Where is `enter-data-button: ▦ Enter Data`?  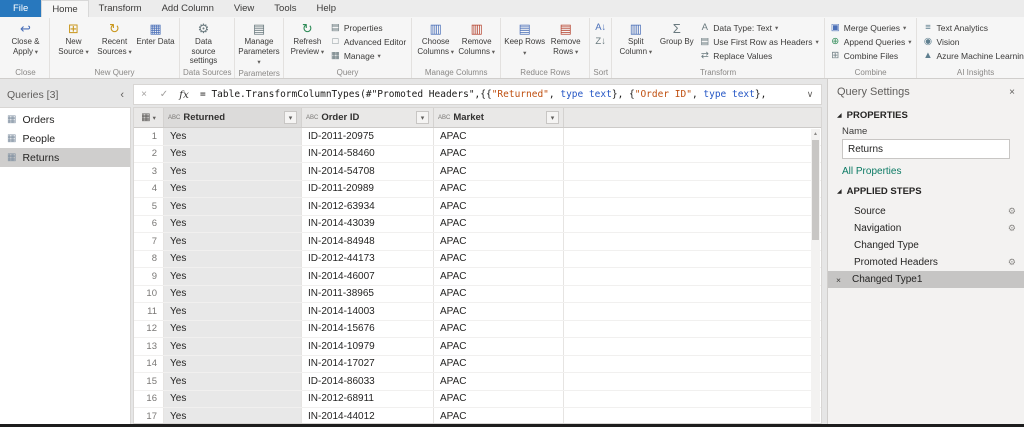 enter-data-button: ▦ Enter Data is located at coordinates (155, 42).